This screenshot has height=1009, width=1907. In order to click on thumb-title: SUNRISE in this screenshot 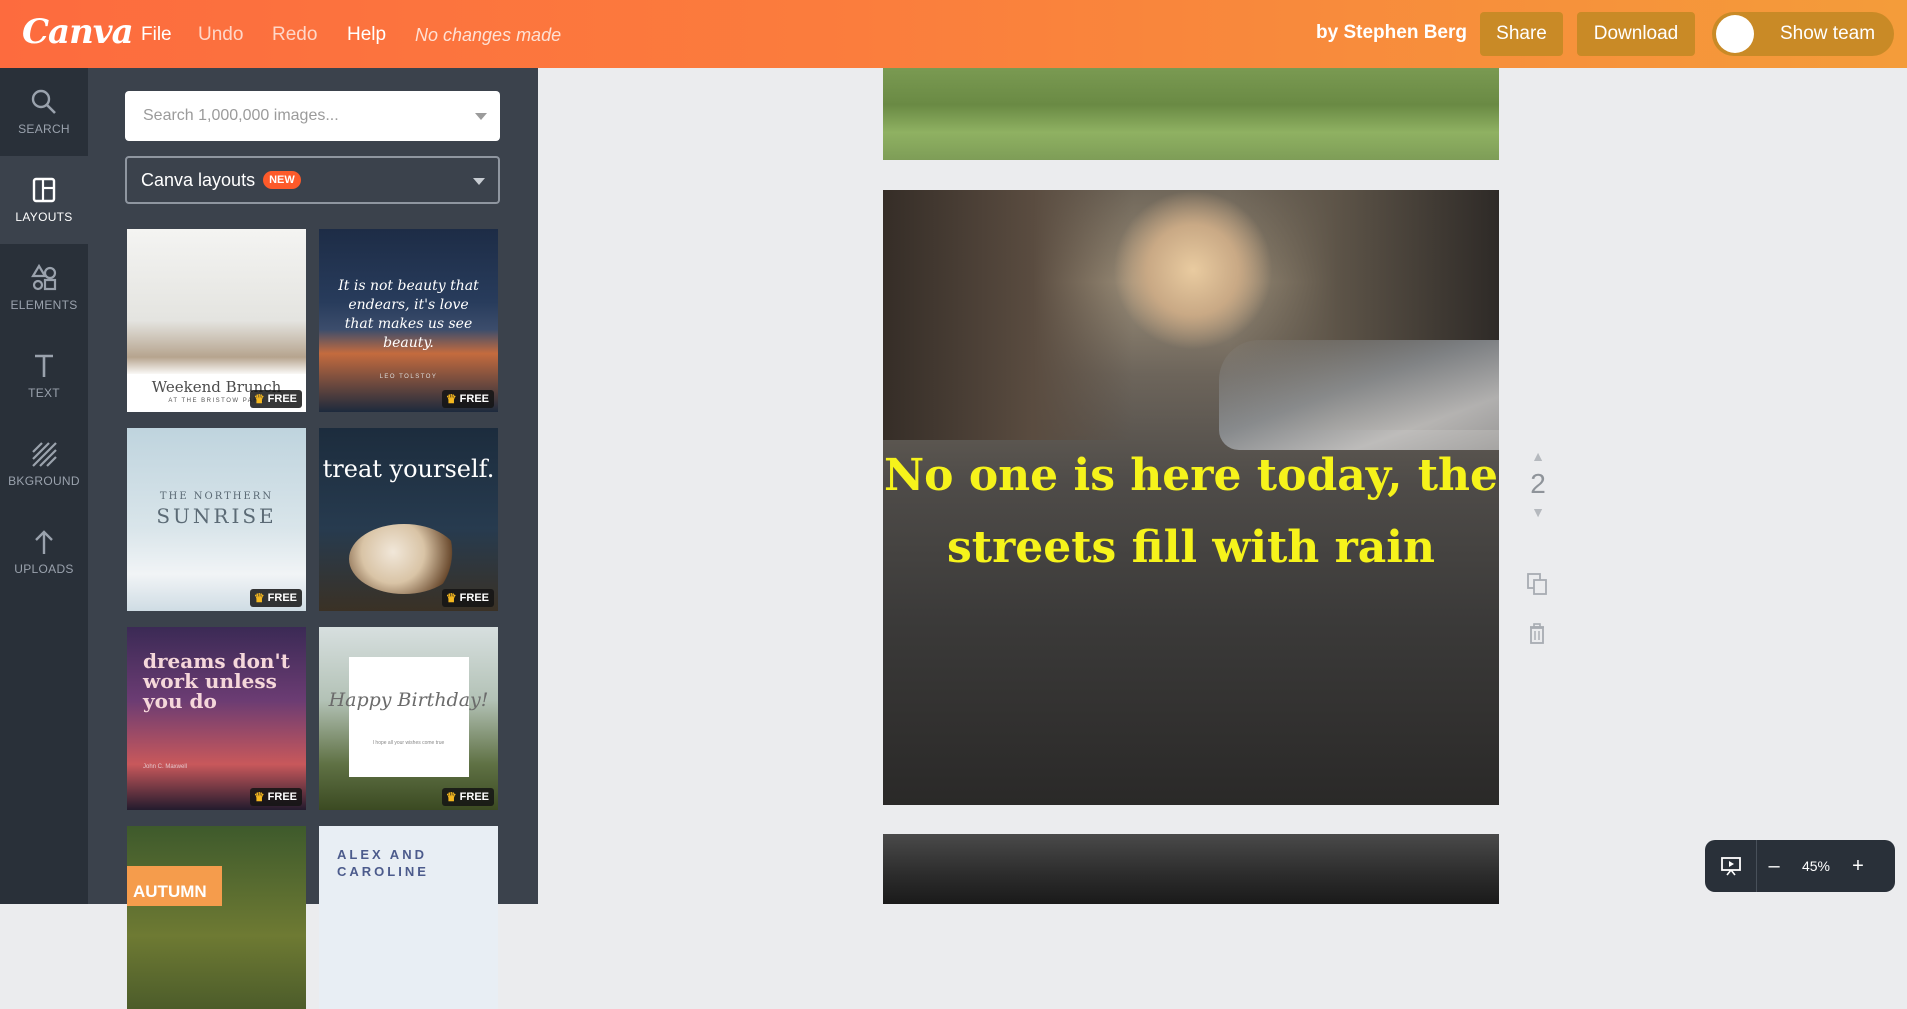, I will do `click(216, 516)`.